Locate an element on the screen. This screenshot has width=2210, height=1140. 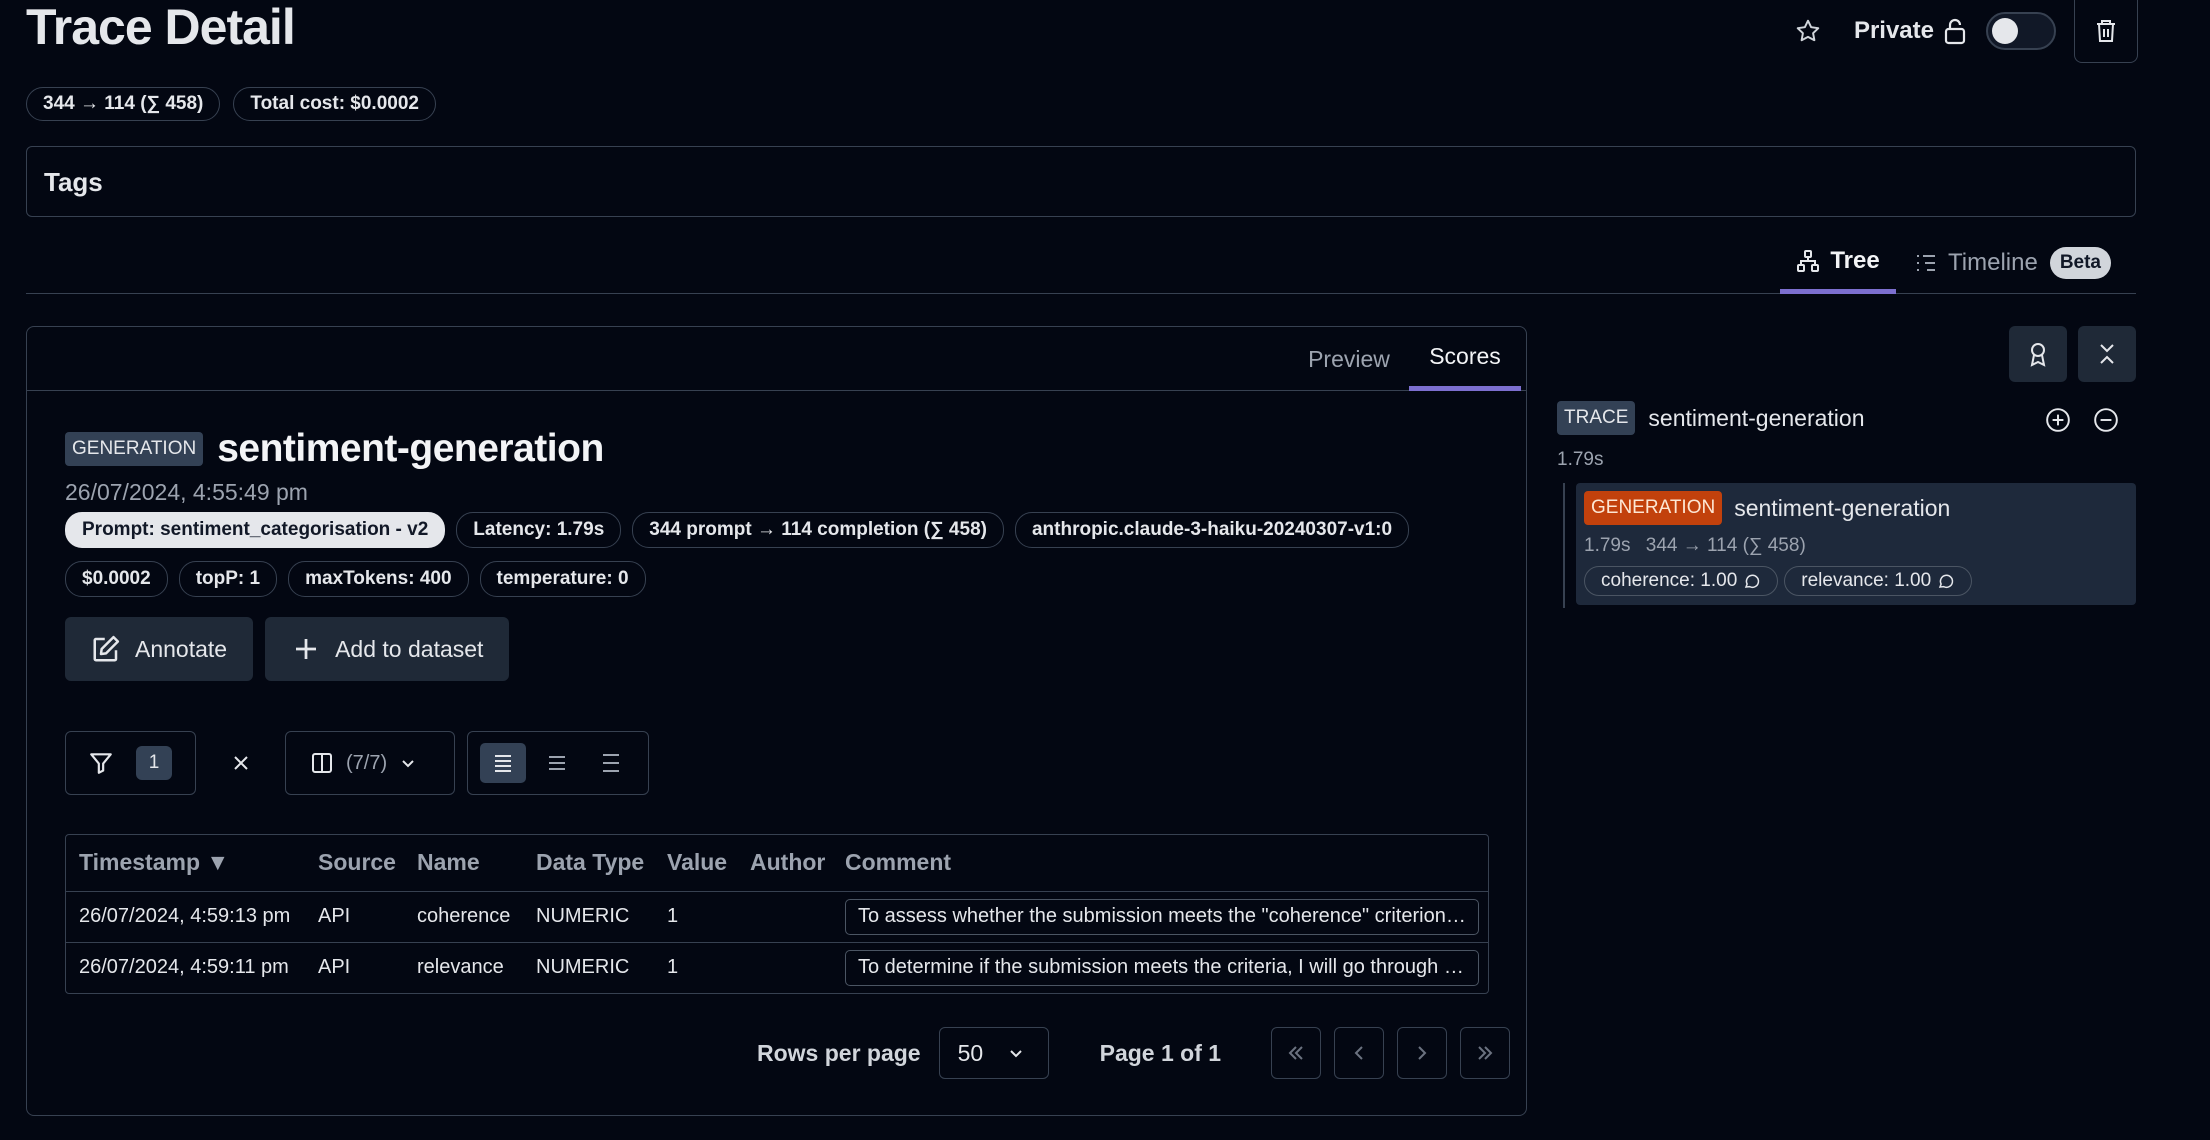
max-tokens-pill: maxTokens: 400 is located at coordinates (378, 579).